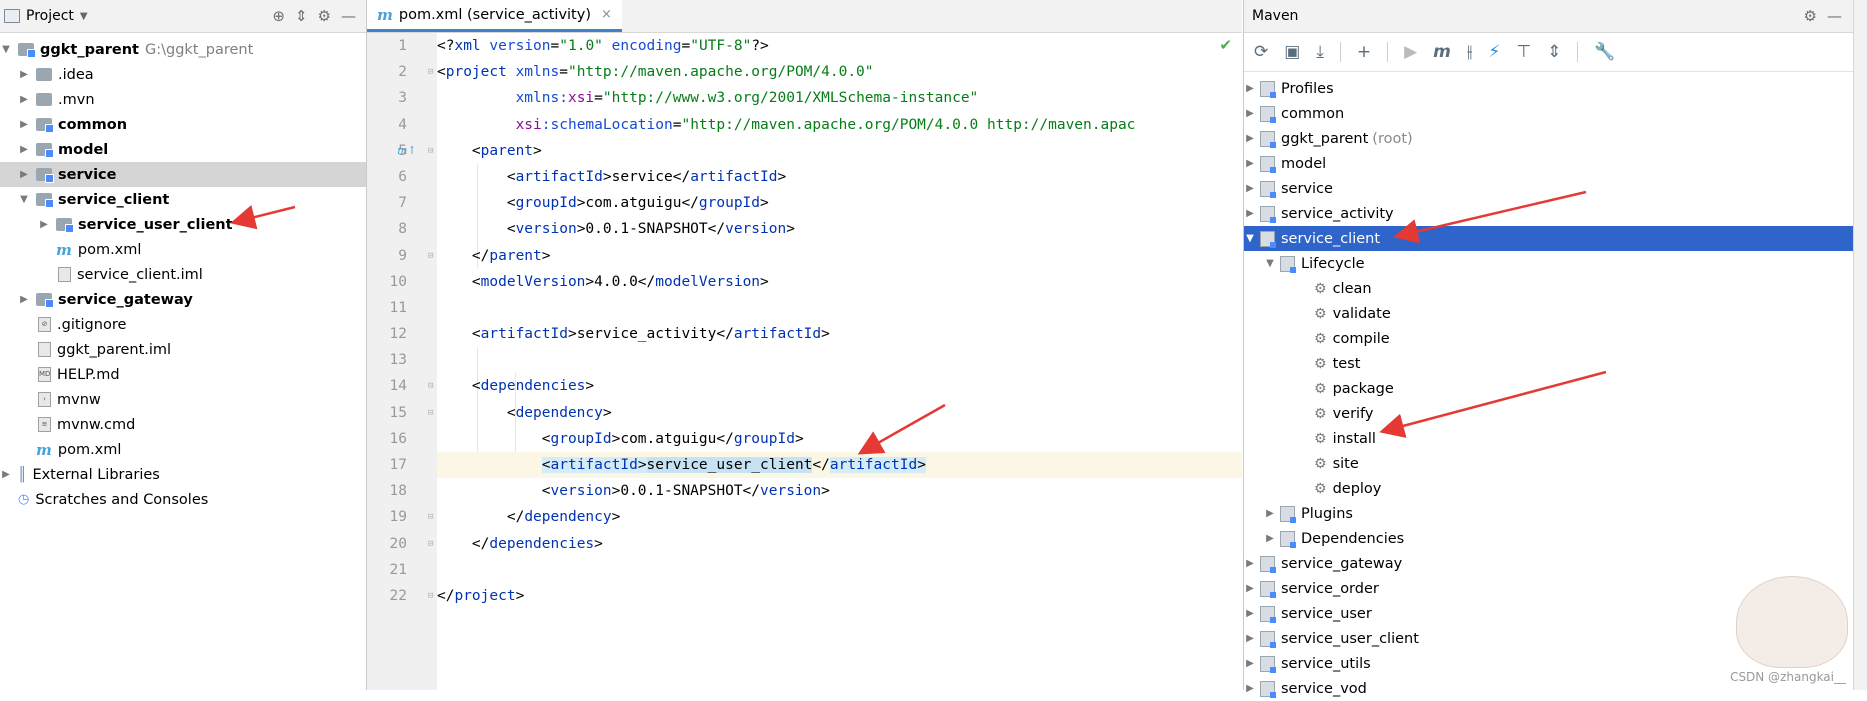 The height and width of the screenshot is (701, 1867). Describe the element at coordinates (1860, 345) in the screenshot. I see `right-tool-strip` at that location.